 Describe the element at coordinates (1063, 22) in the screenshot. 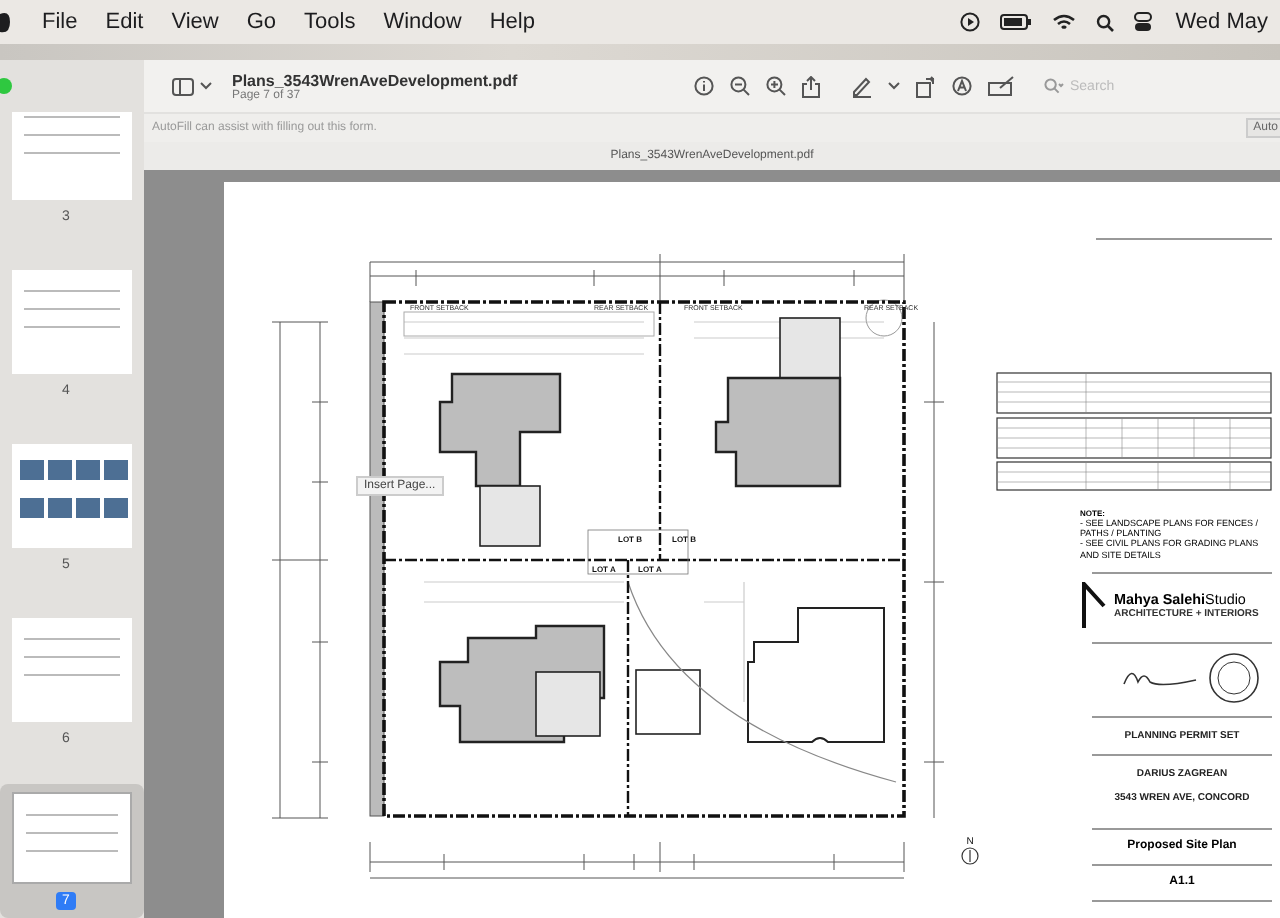

I see `wifi-icon` at that location.